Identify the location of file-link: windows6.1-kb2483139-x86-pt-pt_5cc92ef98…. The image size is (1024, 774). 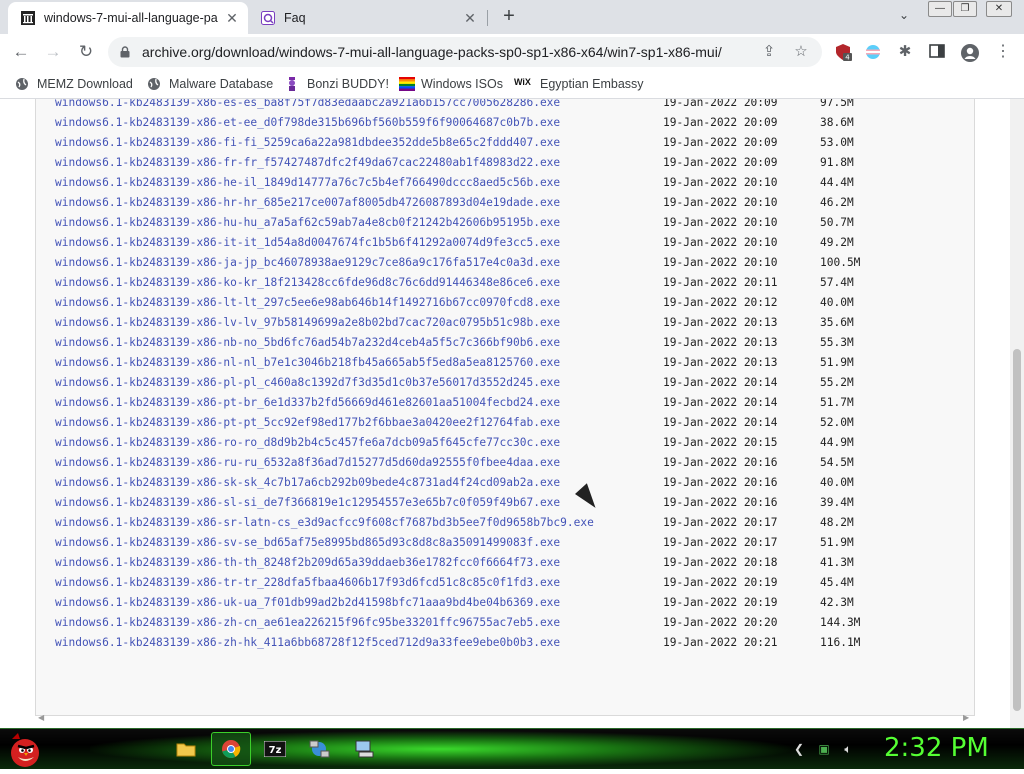
(307, 422).